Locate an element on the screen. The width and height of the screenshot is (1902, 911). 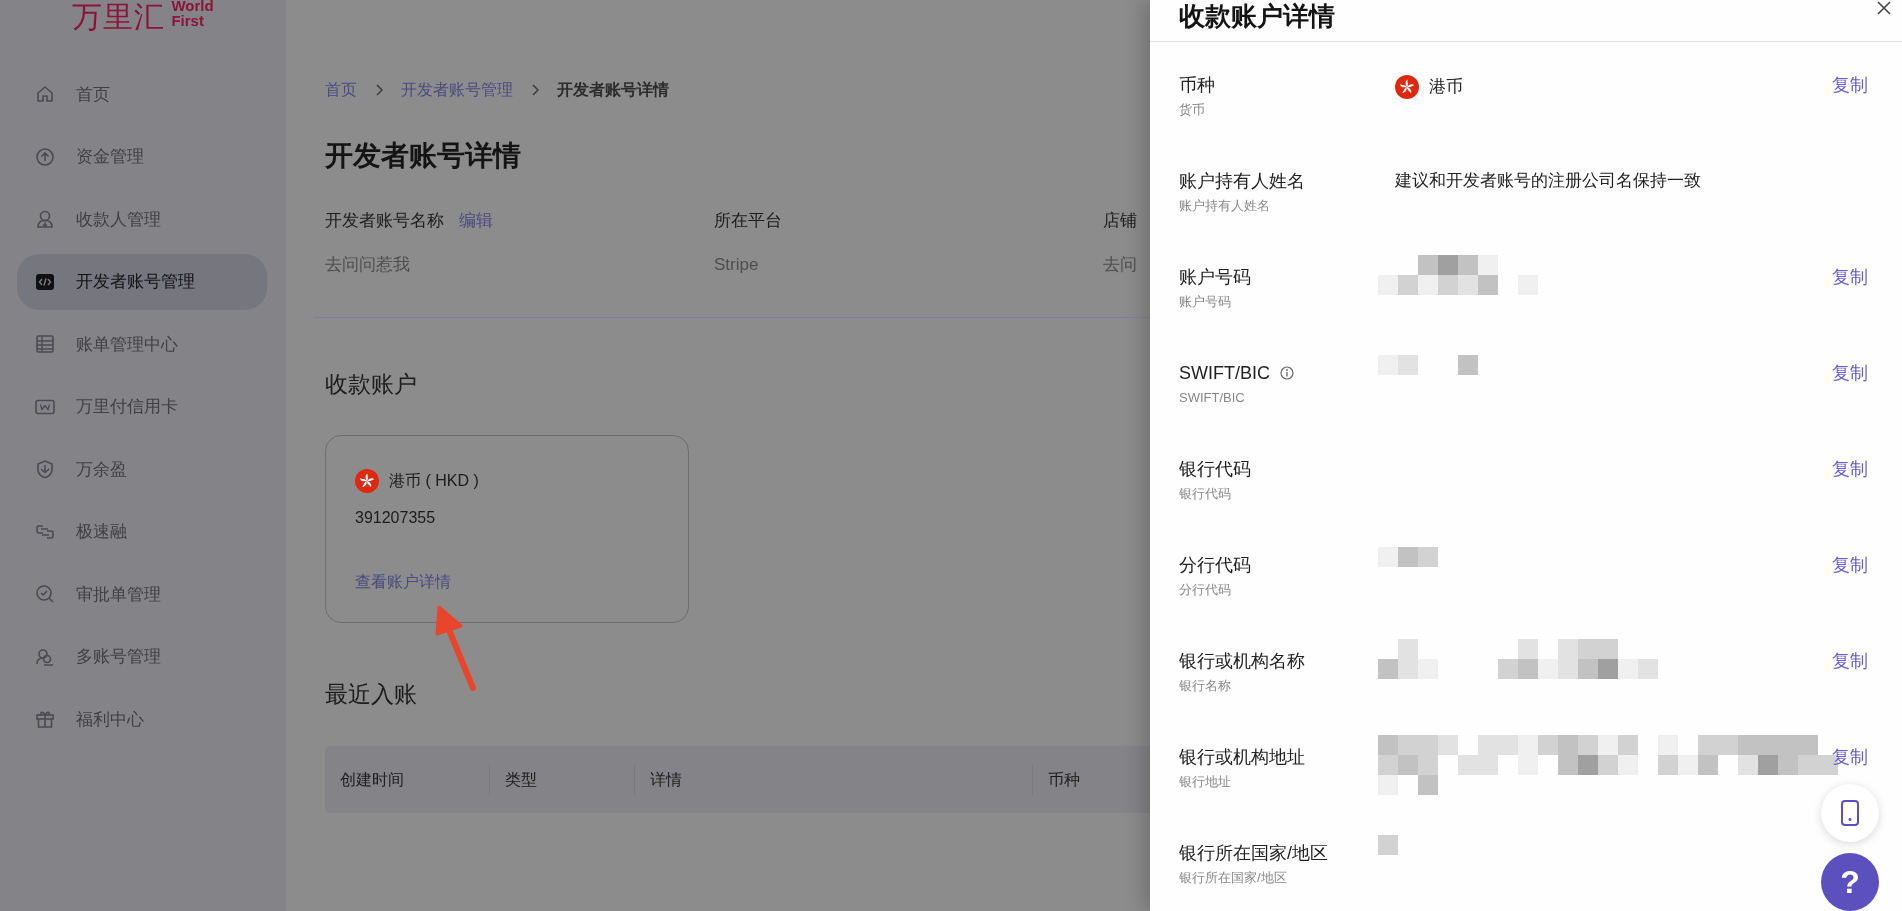
shield-icon is located at coordinates (45, 469).